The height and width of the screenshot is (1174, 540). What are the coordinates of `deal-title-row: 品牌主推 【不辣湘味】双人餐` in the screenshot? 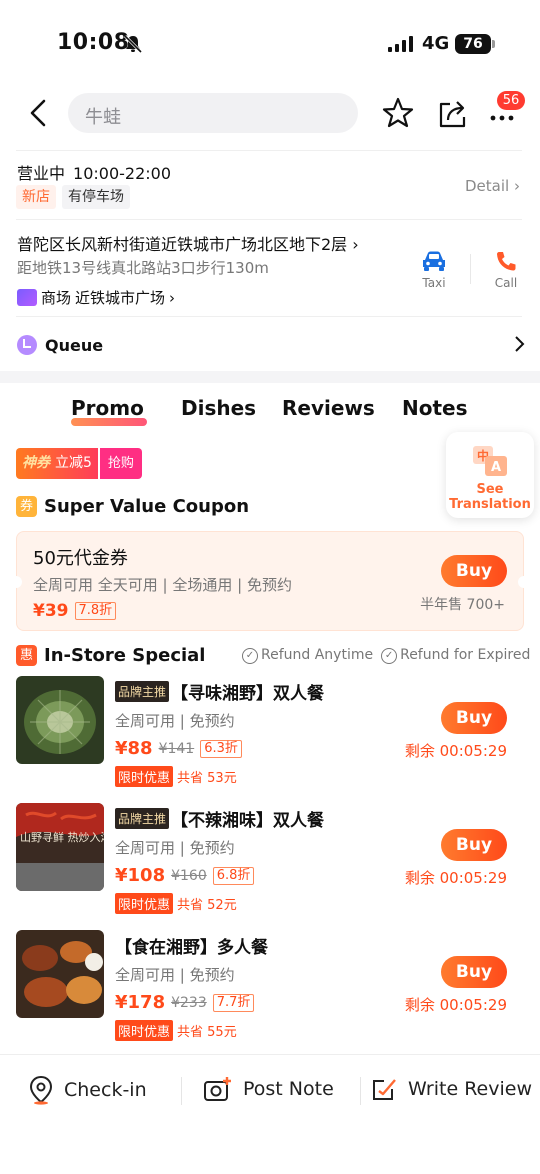 It's located at (219, 818).